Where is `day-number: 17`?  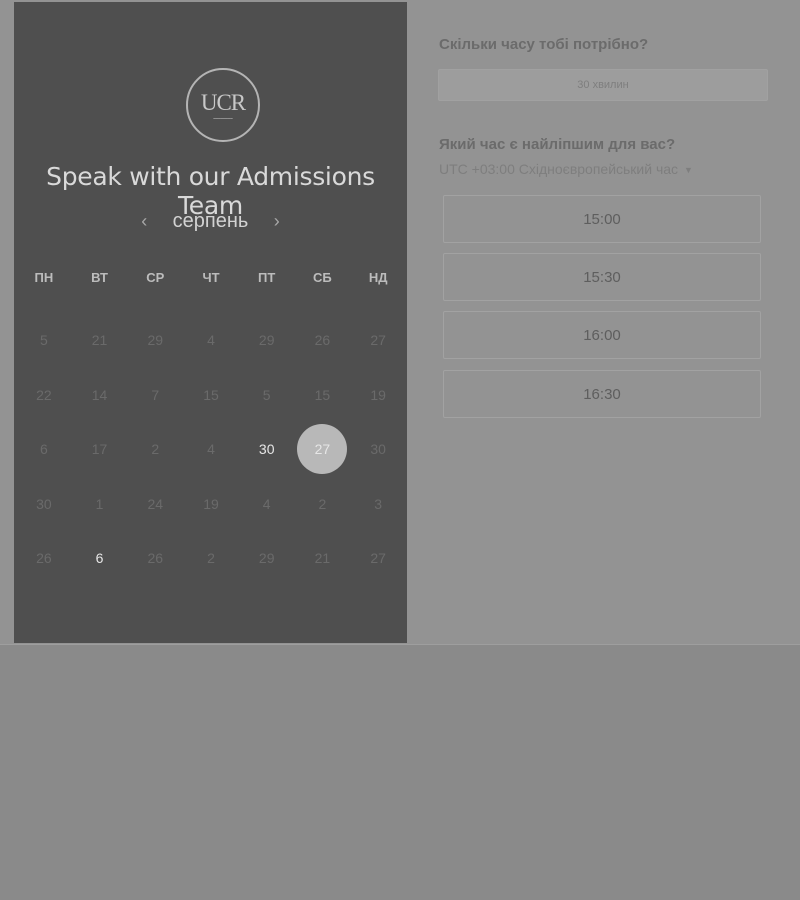
day-number: 17 is located at coordinates (99, 449).